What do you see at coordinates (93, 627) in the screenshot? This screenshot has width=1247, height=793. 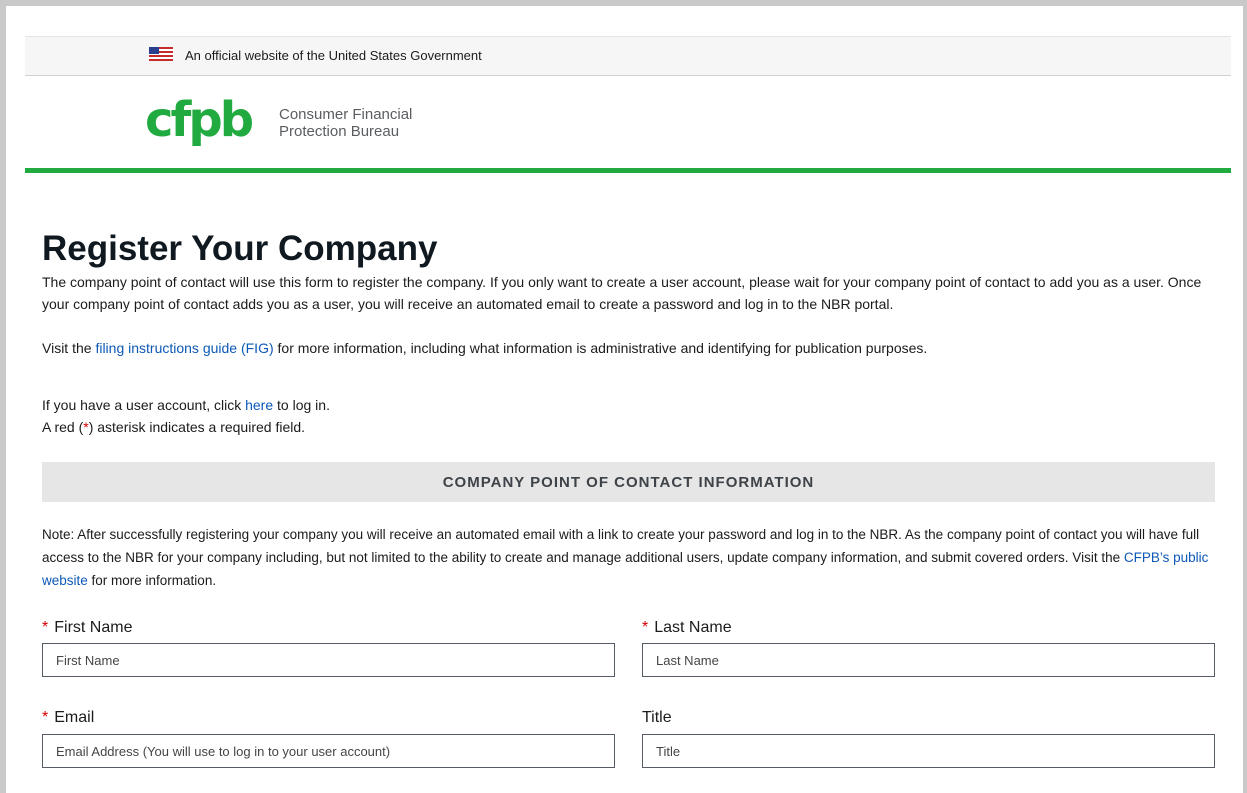 I see `first-name-label-text: First Name` at bounding box center [93, 627].